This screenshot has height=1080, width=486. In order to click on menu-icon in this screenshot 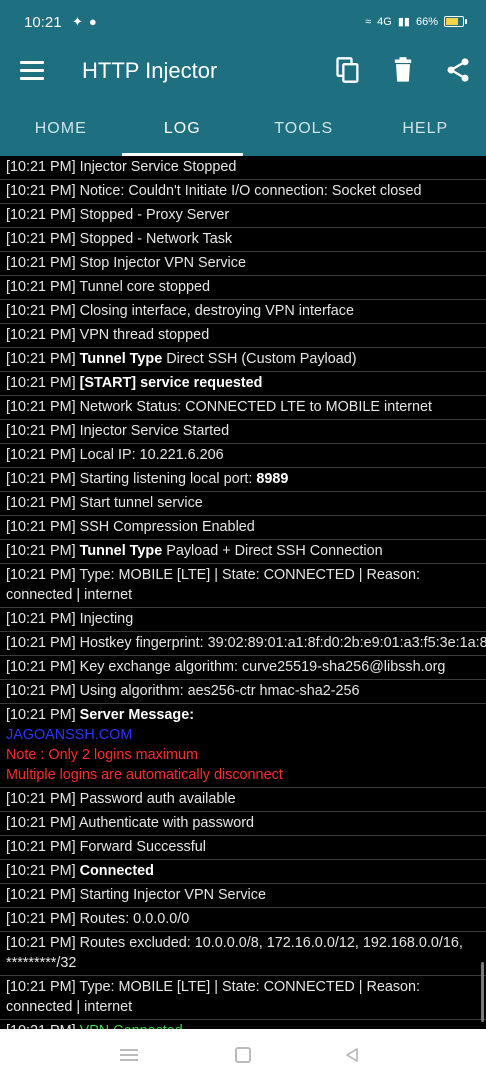, I will do `click(32, 71)`.